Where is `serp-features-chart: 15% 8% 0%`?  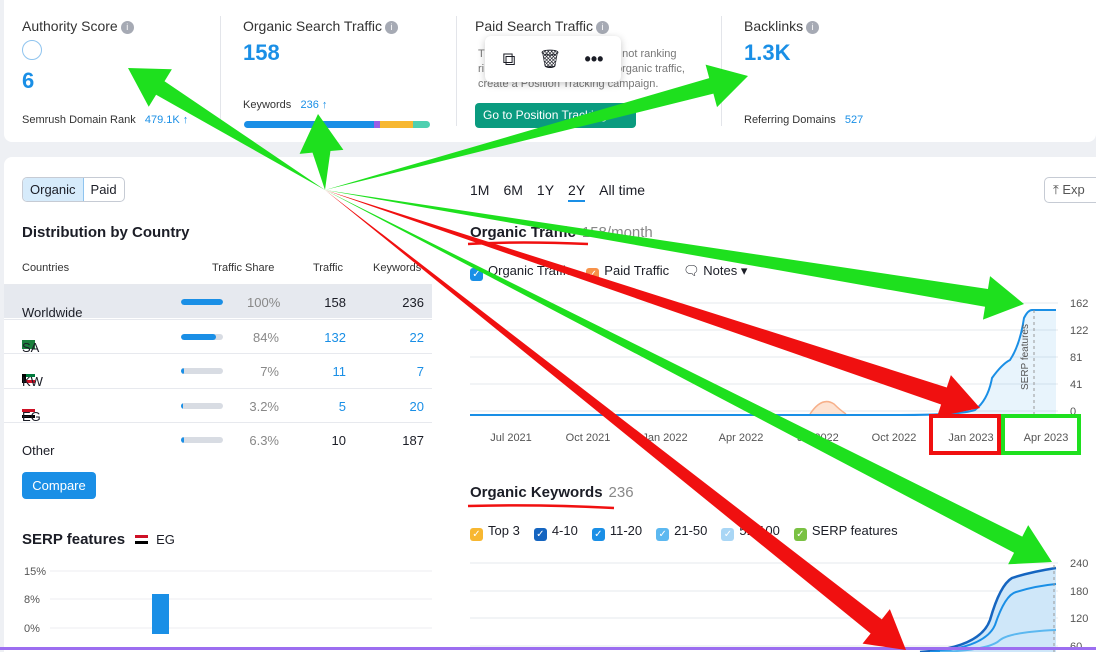 serp-features-chart: 15% 8% 0% is located at coordinates (548, 608).